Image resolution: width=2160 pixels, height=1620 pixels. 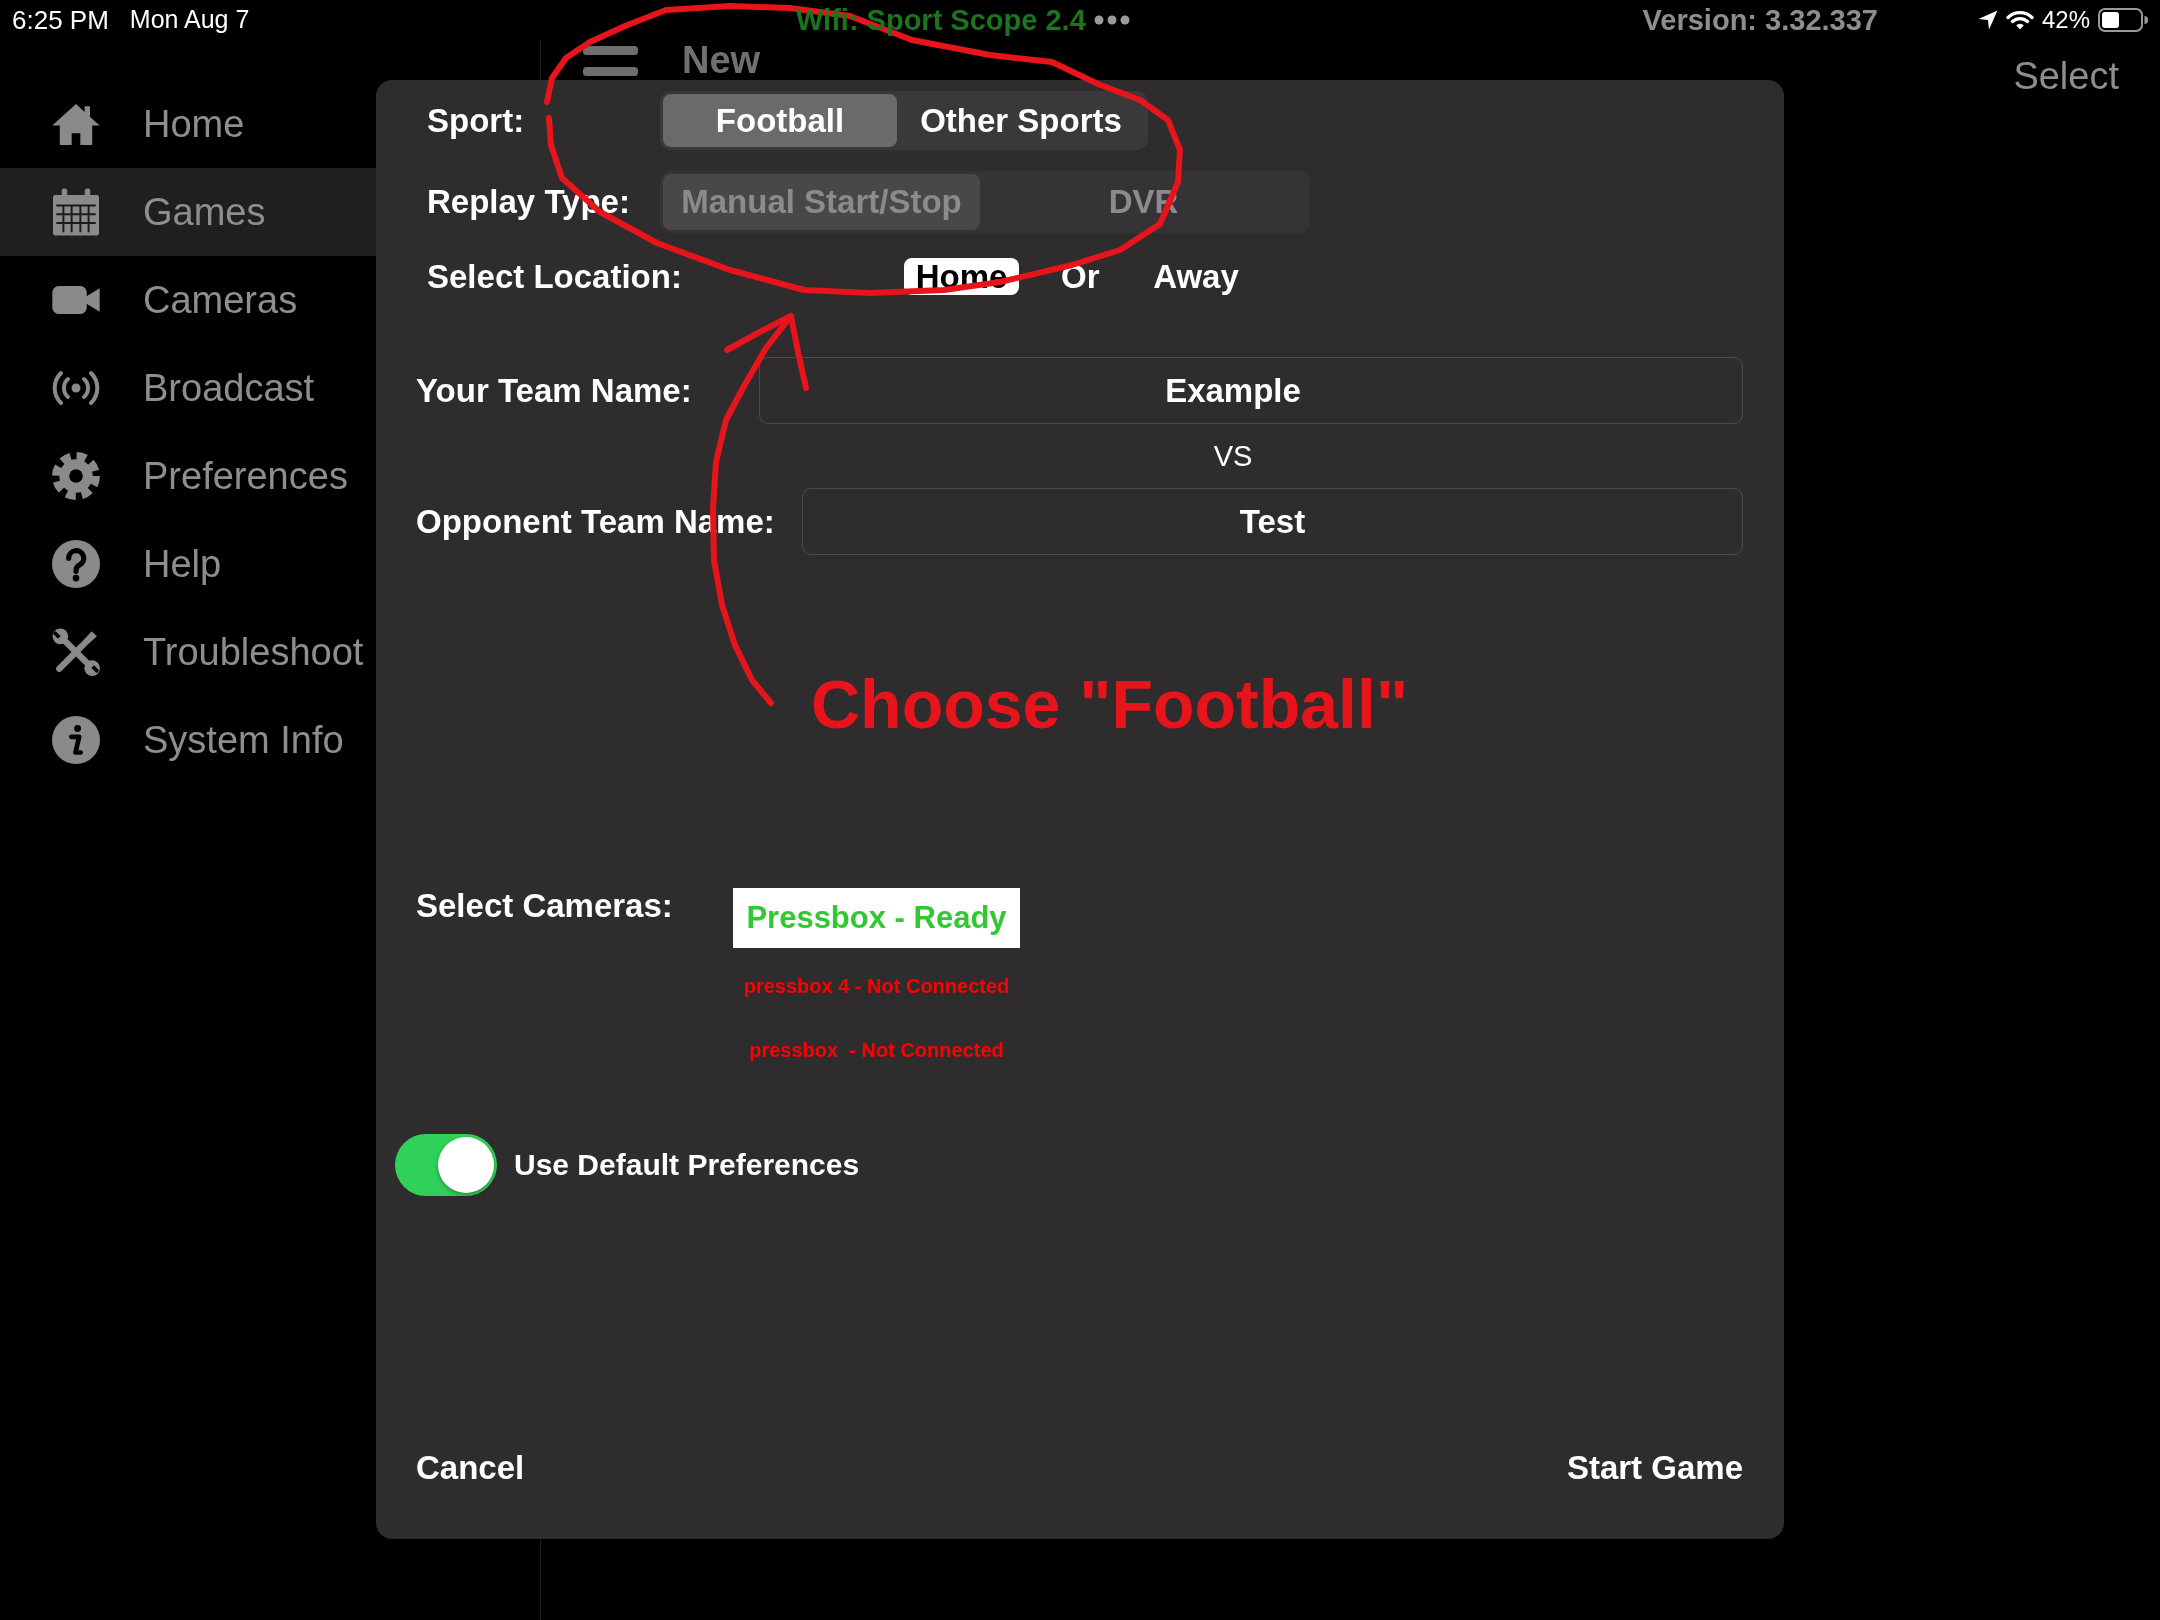 What do you see at coordinates (545, 906) in the screenshot?
I see `cameras-label: Select Cameras:` at bounding box center [545, 906].